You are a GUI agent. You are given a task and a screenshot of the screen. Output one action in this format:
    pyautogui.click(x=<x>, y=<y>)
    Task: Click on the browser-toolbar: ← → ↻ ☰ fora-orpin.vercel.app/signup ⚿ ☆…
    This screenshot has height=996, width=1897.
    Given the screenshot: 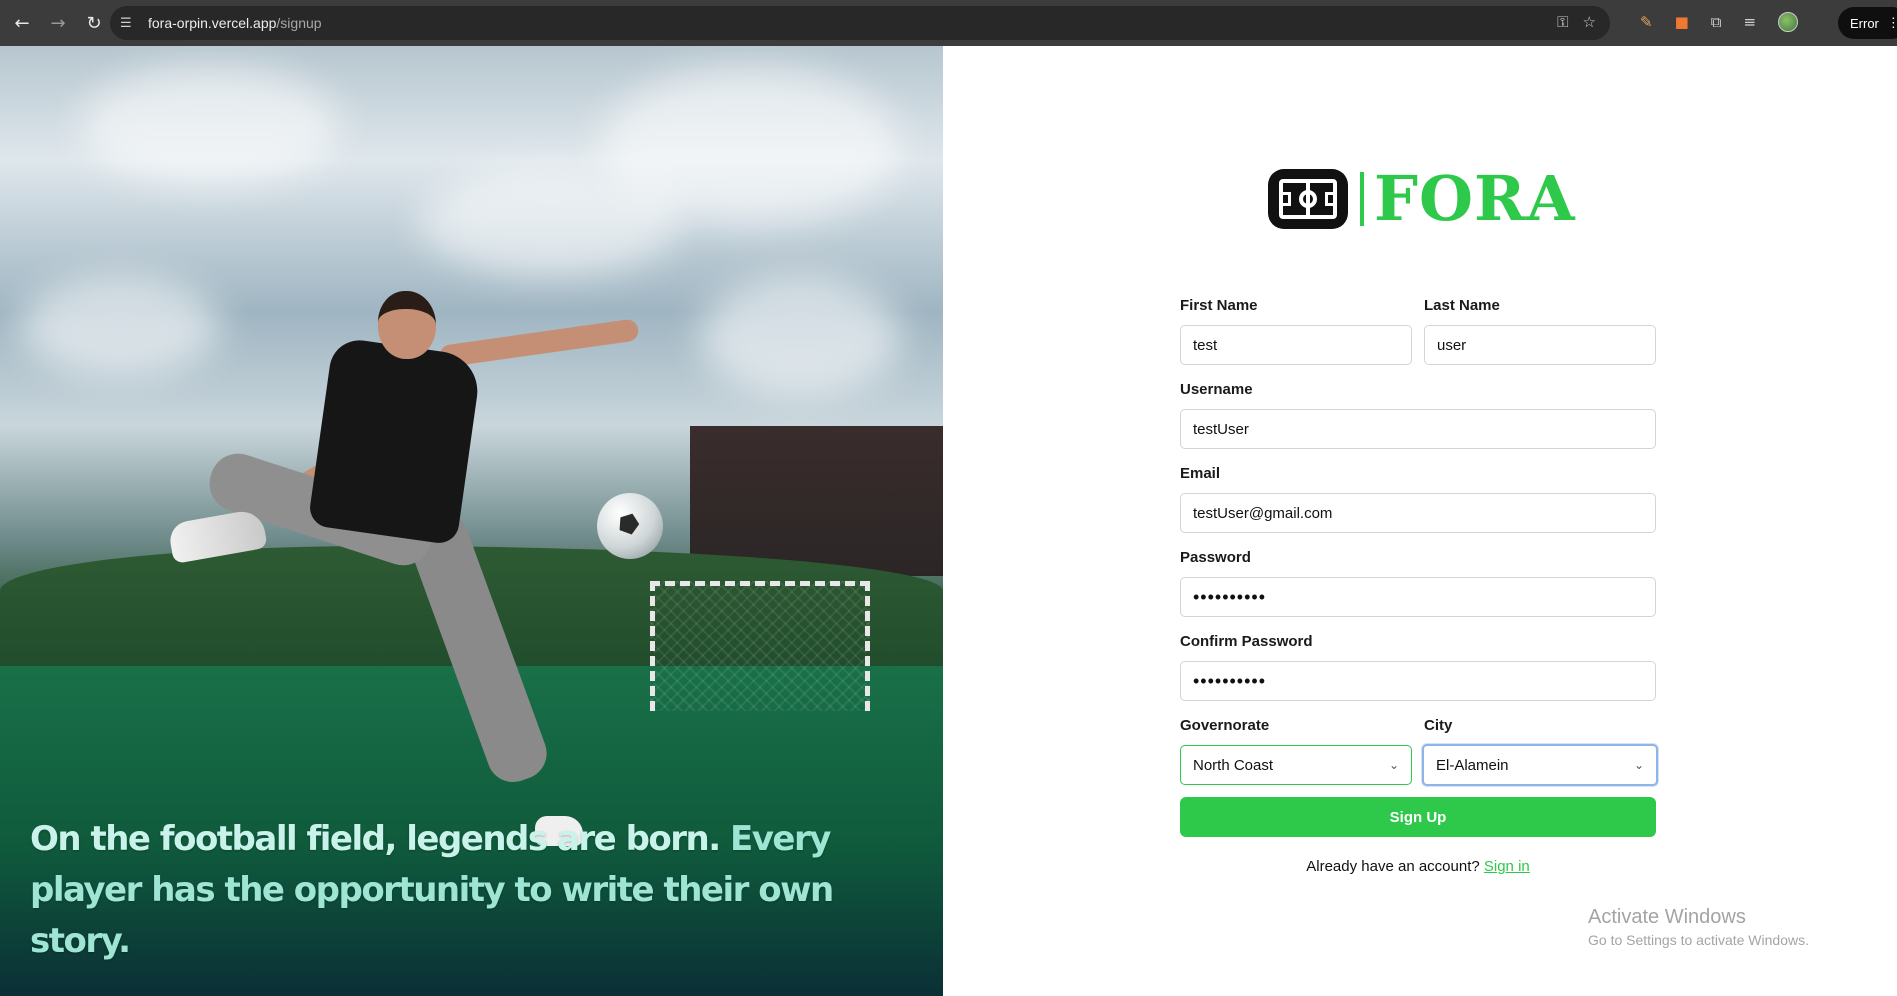 What is the action you would take?
    pyautogui.click(x=948, y=23)
    